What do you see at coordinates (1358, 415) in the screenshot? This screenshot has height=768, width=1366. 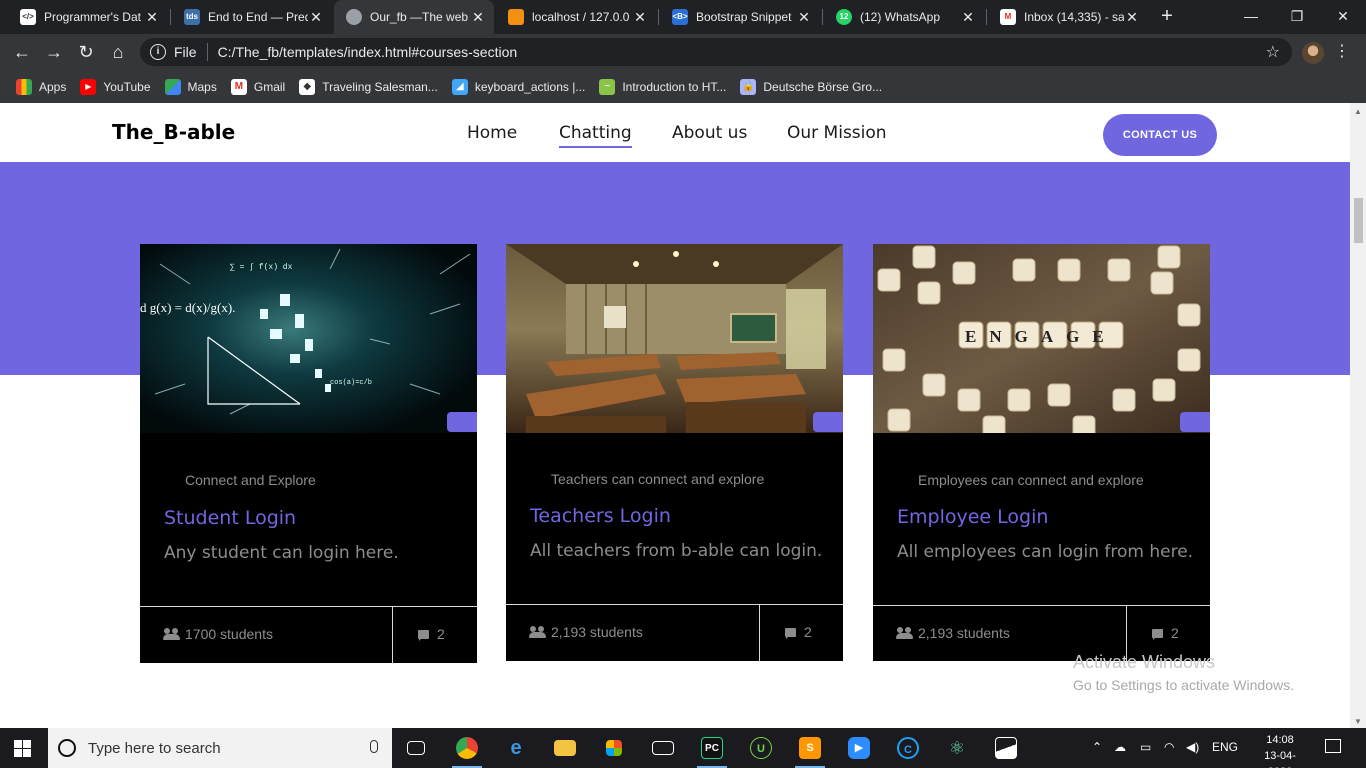 I see `page-scrollbar: ▲ ▼` at bounding box center [1358, 415].